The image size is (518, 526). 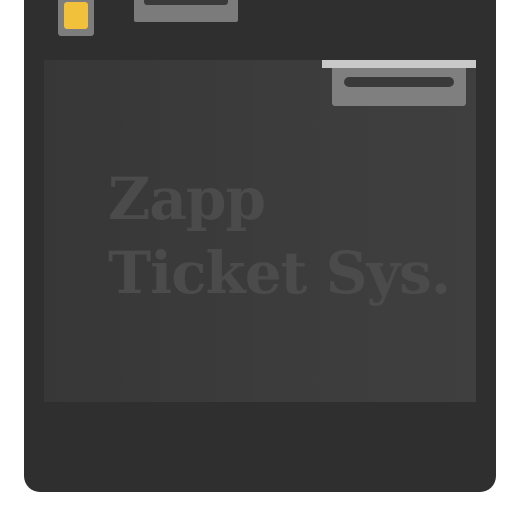 What do you see at coordinates (399, 82) in the screenshot?
I see `ticket-slot-opening` at bounding box center [399, 82].